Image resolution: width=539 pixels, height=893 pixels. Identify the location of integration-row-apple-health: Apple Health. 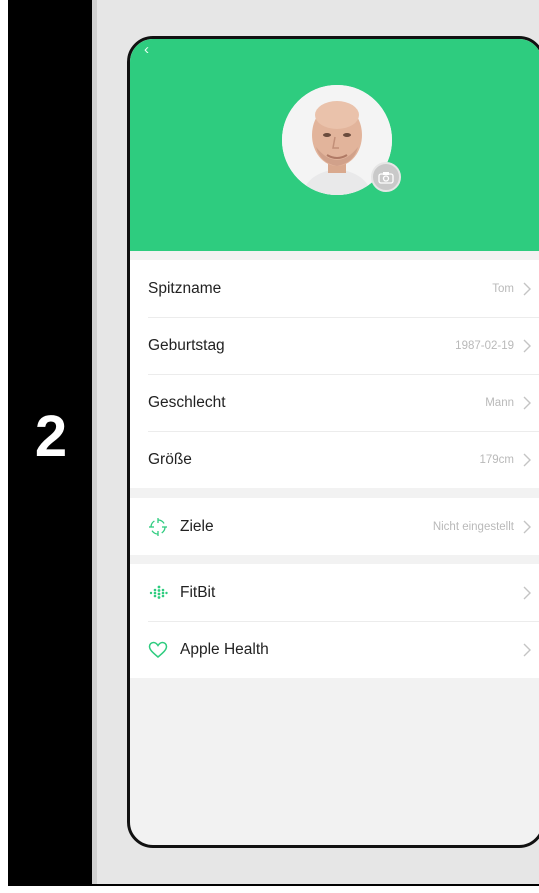
(334, 649).